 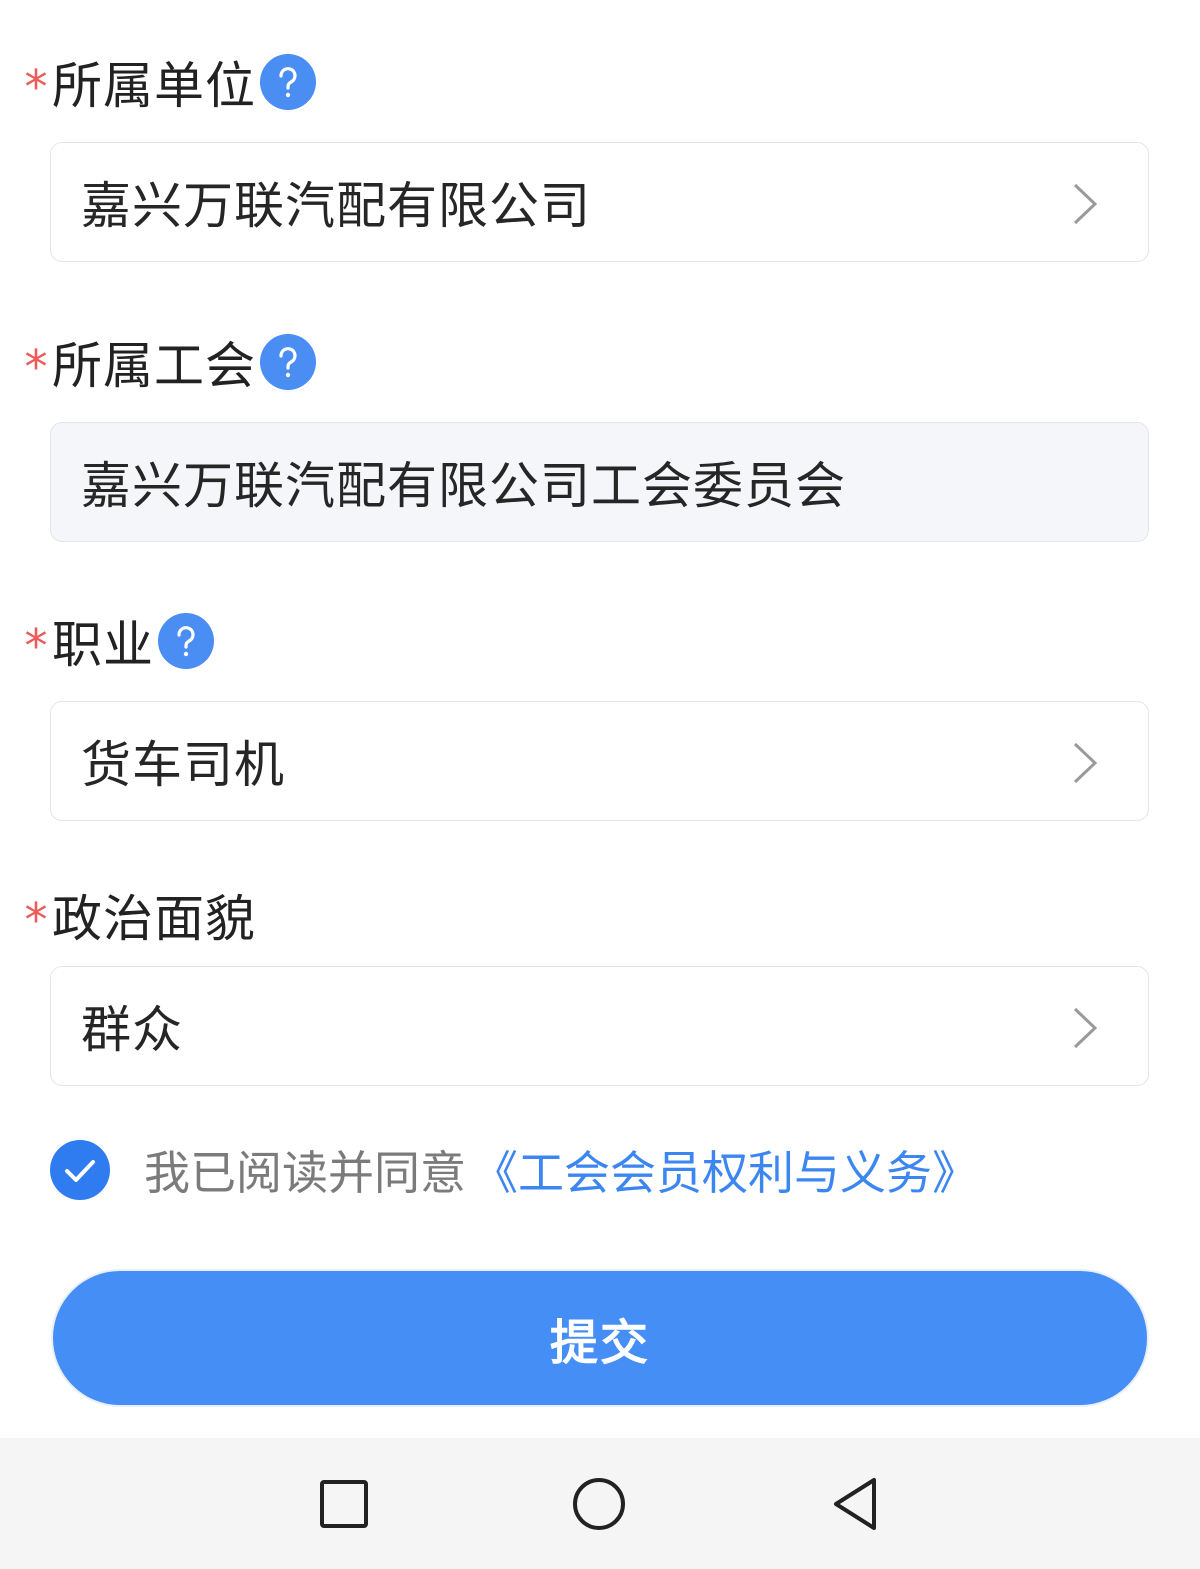 I want to click on political-value: 群众, so click(x=132, y=1030).